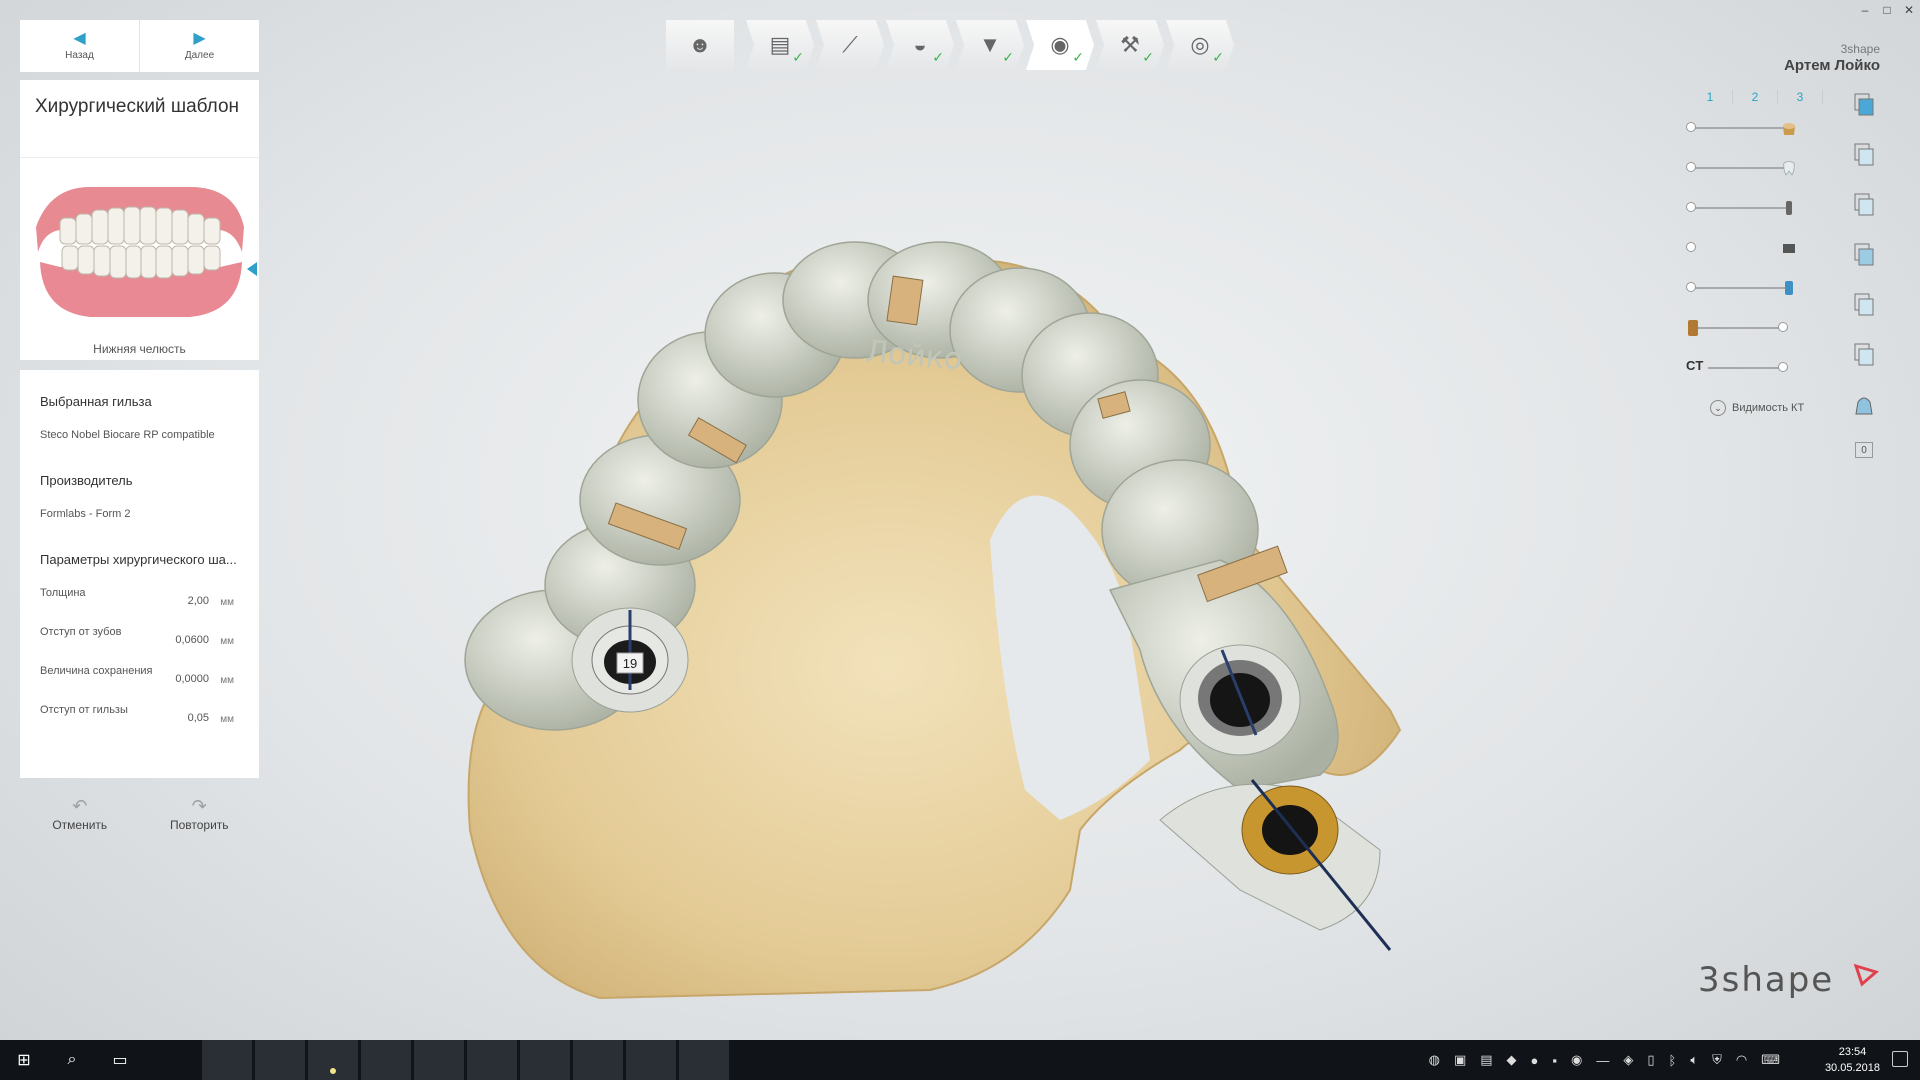 The width and height of the screenshot is (1920, 1080). Describe the element at coordinates (1741, 208) in the screenshot. I see `opacity-slider-implant` at that location.